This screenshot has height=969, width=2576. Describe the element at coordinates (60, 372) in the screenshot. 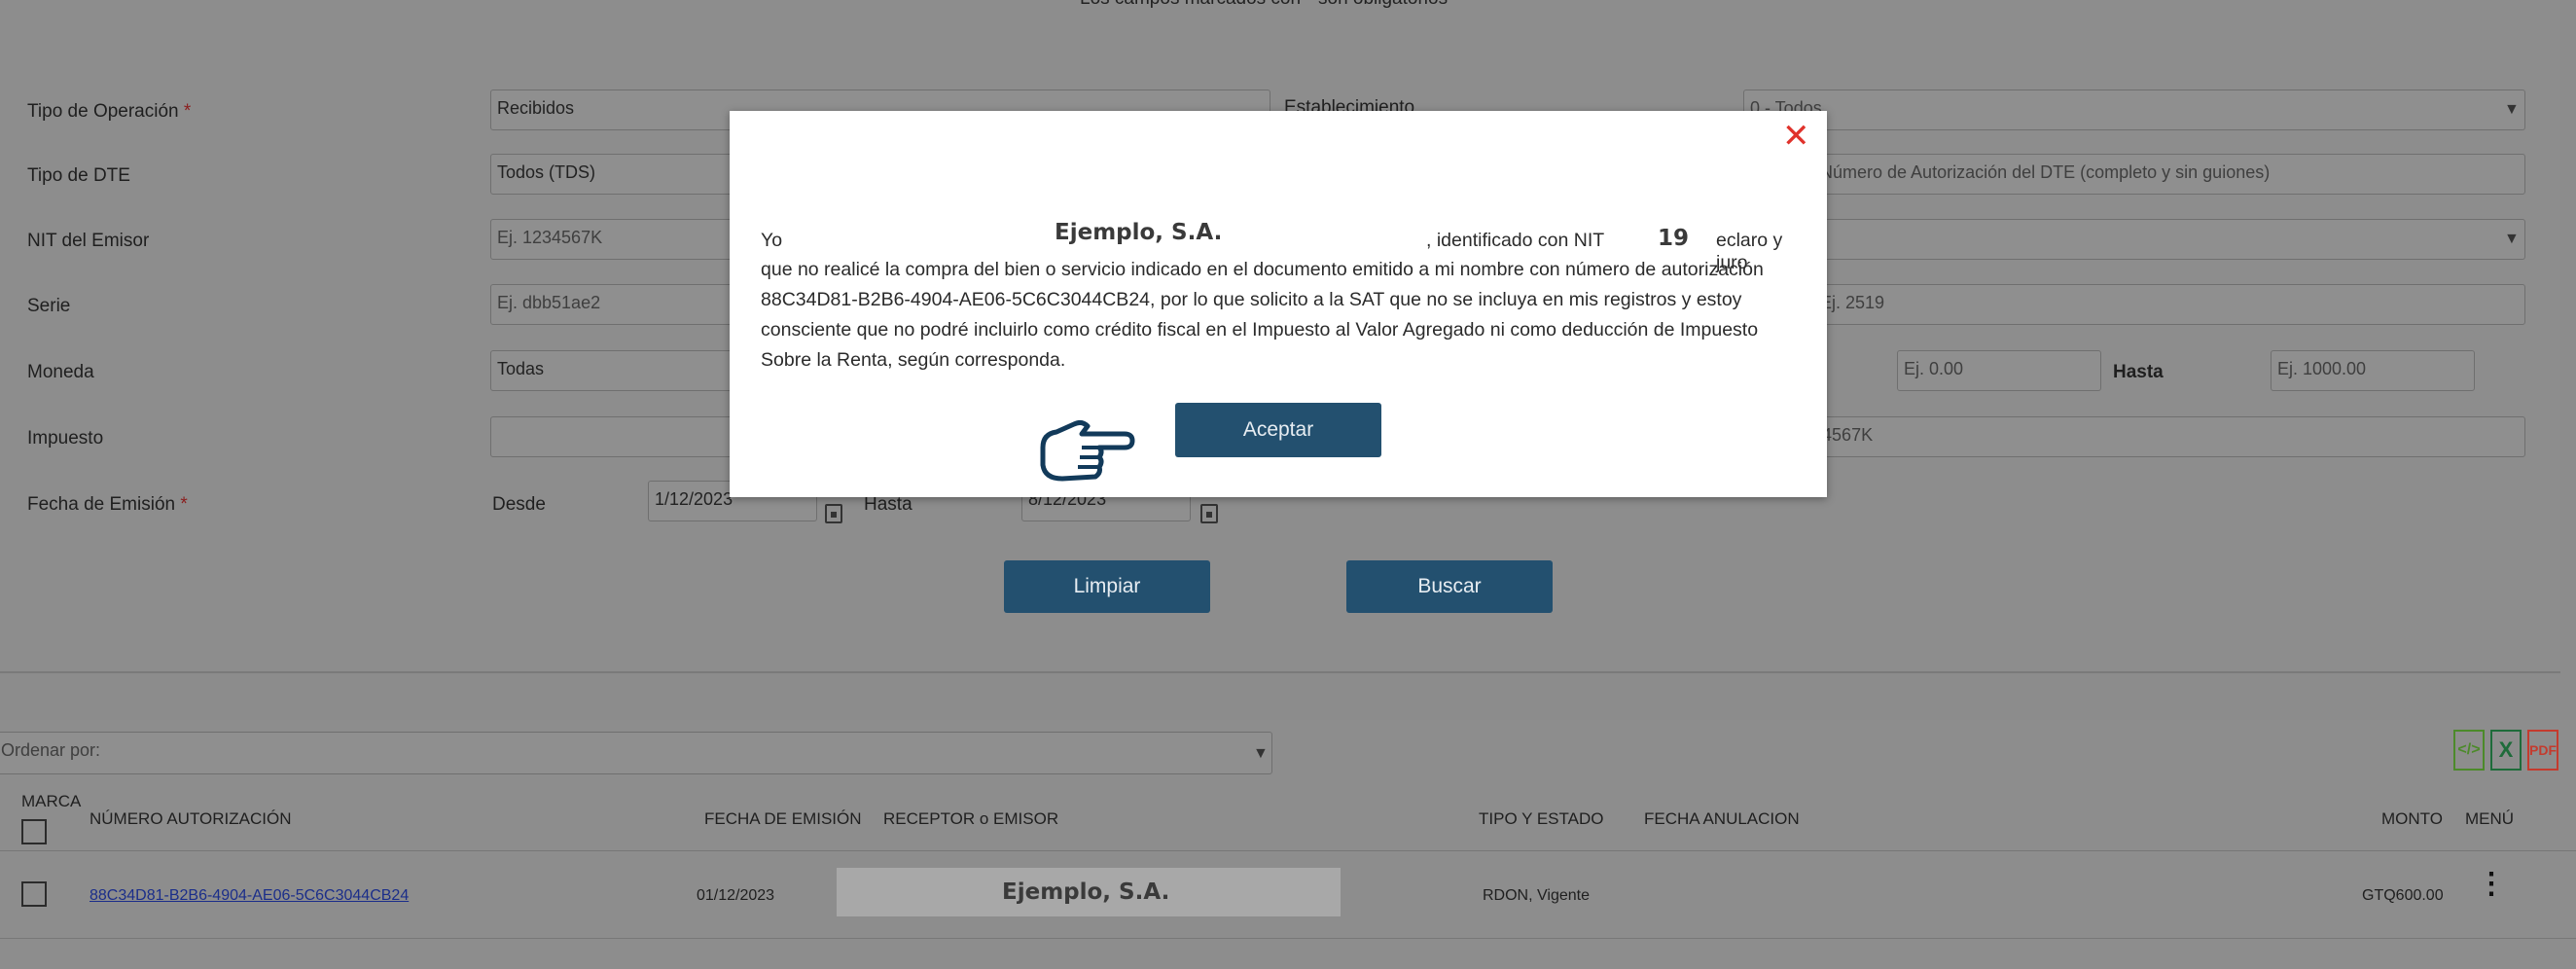

I see `label-moneda: Moneda` at that location.